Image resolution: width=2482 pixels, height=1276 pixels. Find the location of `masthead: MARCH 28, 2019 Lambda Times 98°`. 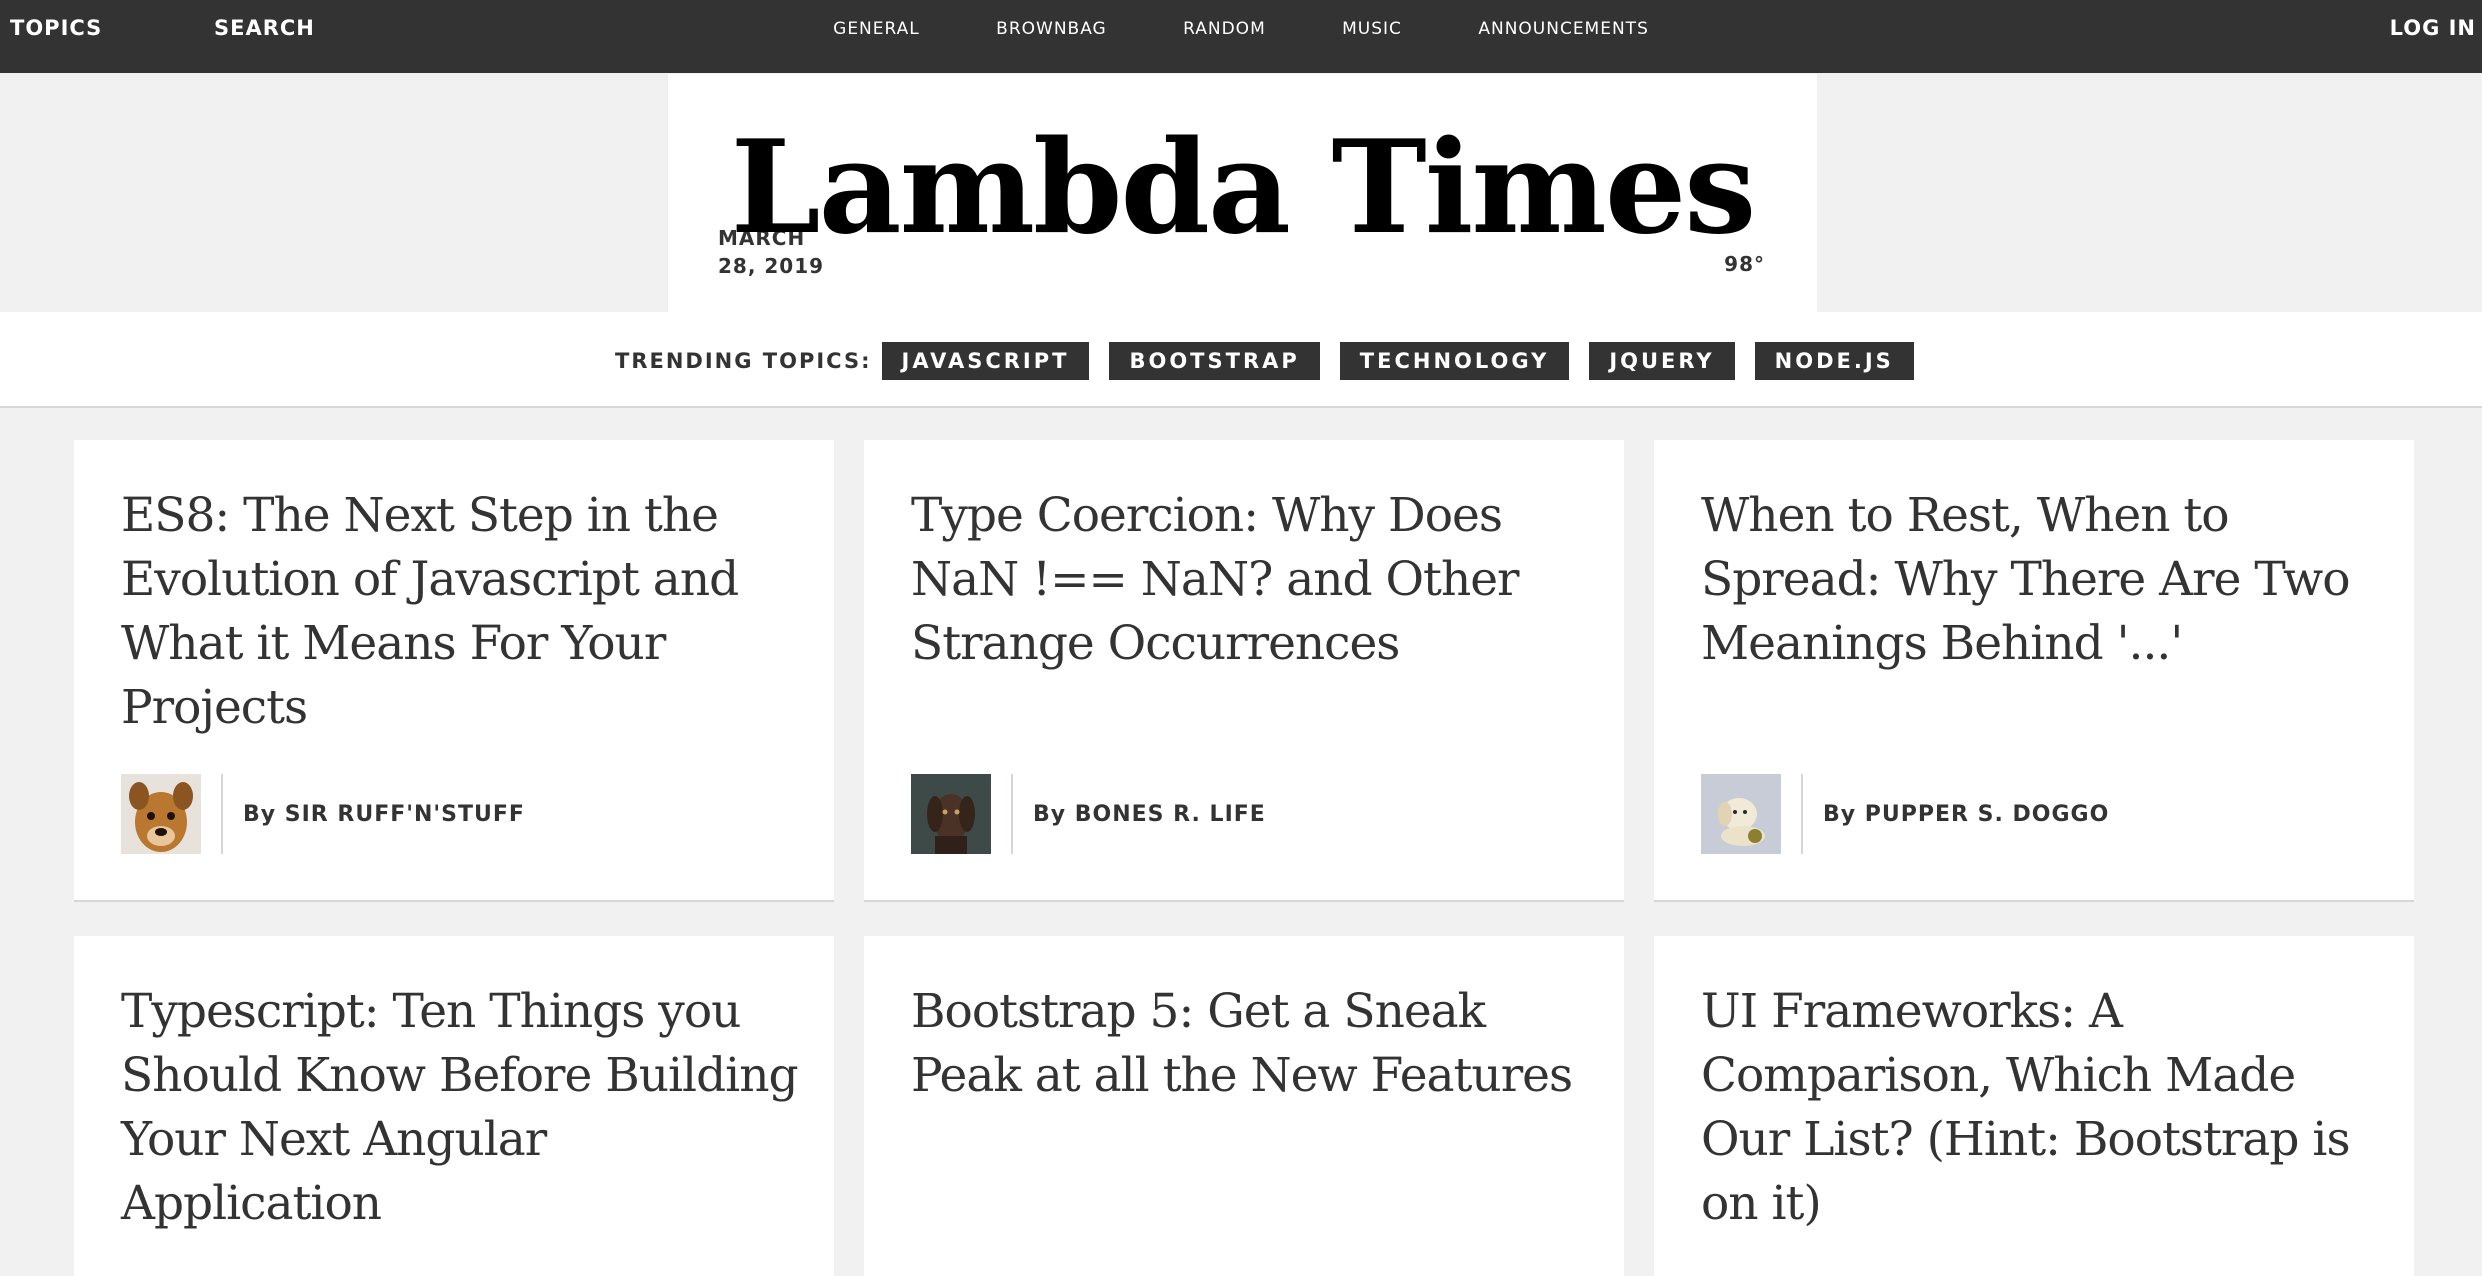

masthead: MARCH 28, 2019 Lambda Times 98° is located at coordinates (1242, 193).